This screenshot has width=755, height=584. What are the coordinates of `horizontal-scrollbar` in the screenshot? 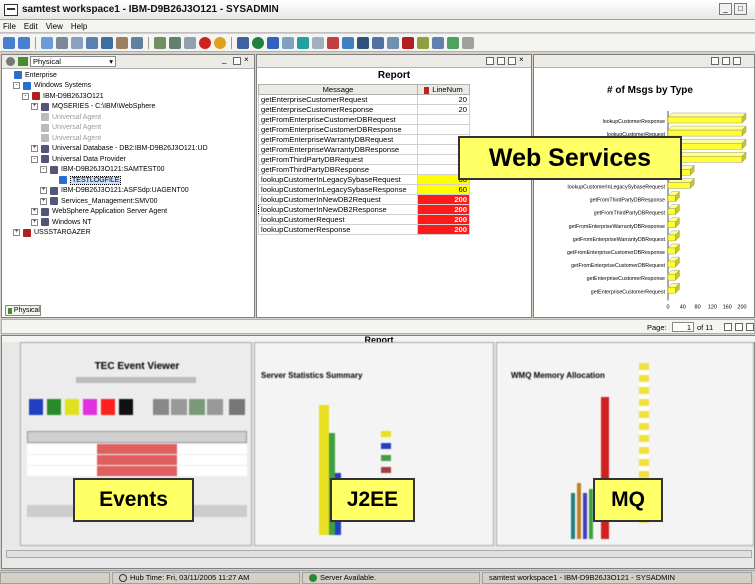 It's located at (379, 554).